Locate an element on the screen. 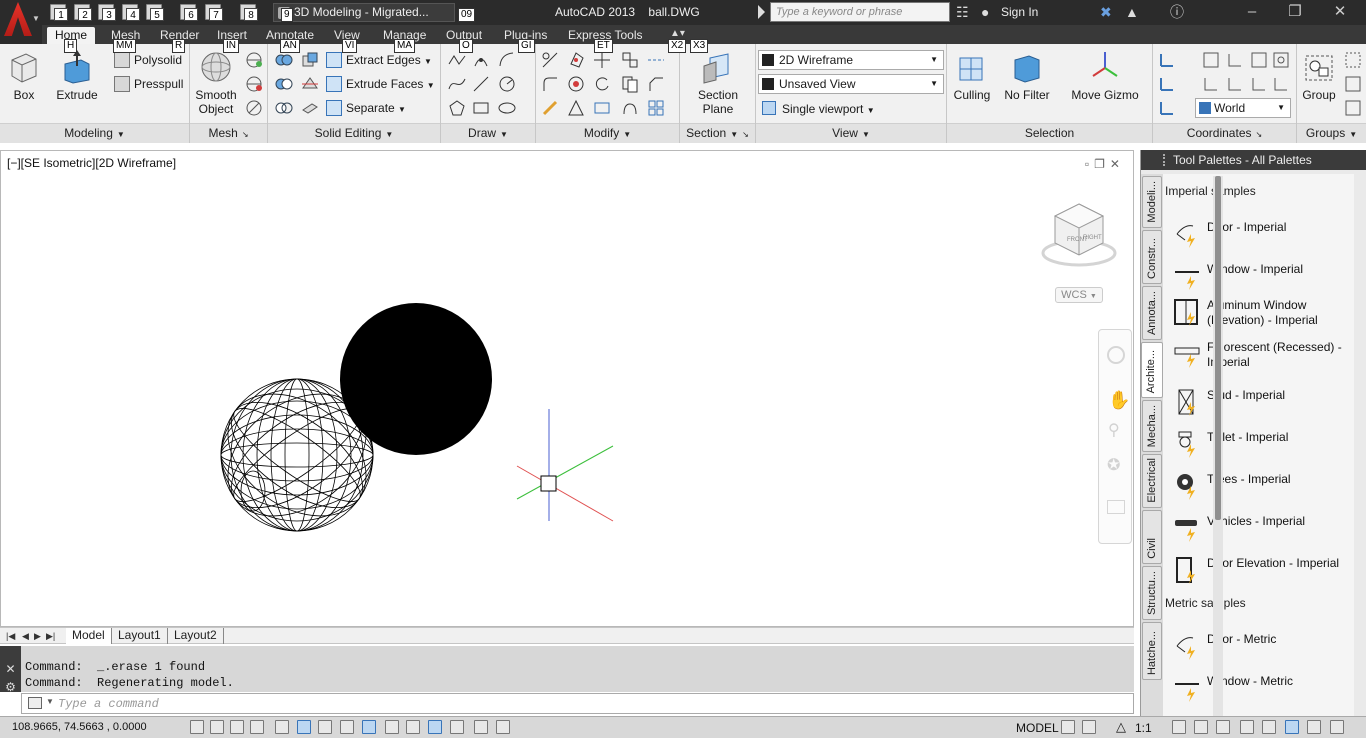  saved-view-dropdown: Unsaved View ▼ is located at coordinates (851, 84).